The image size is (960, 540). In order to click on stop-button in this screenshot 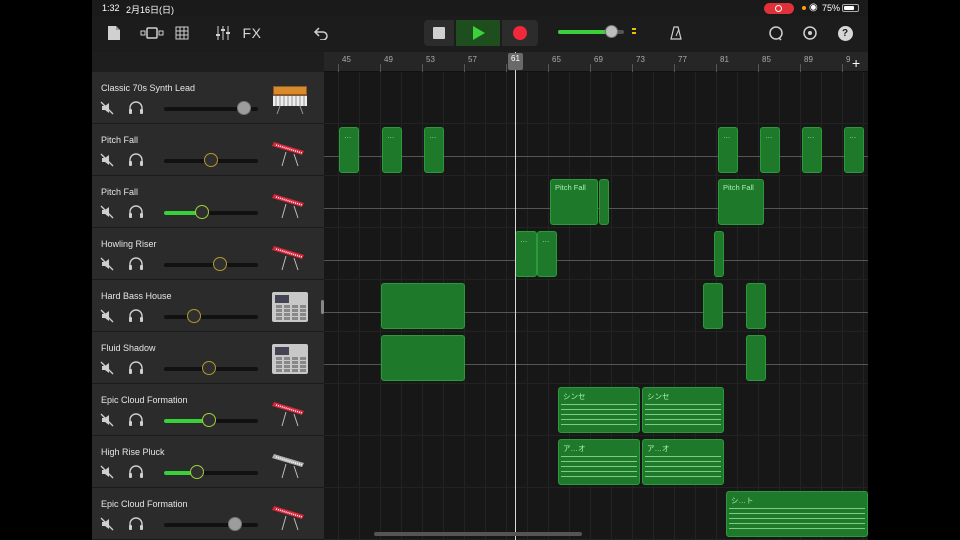, I will do `click(439, 33)`.